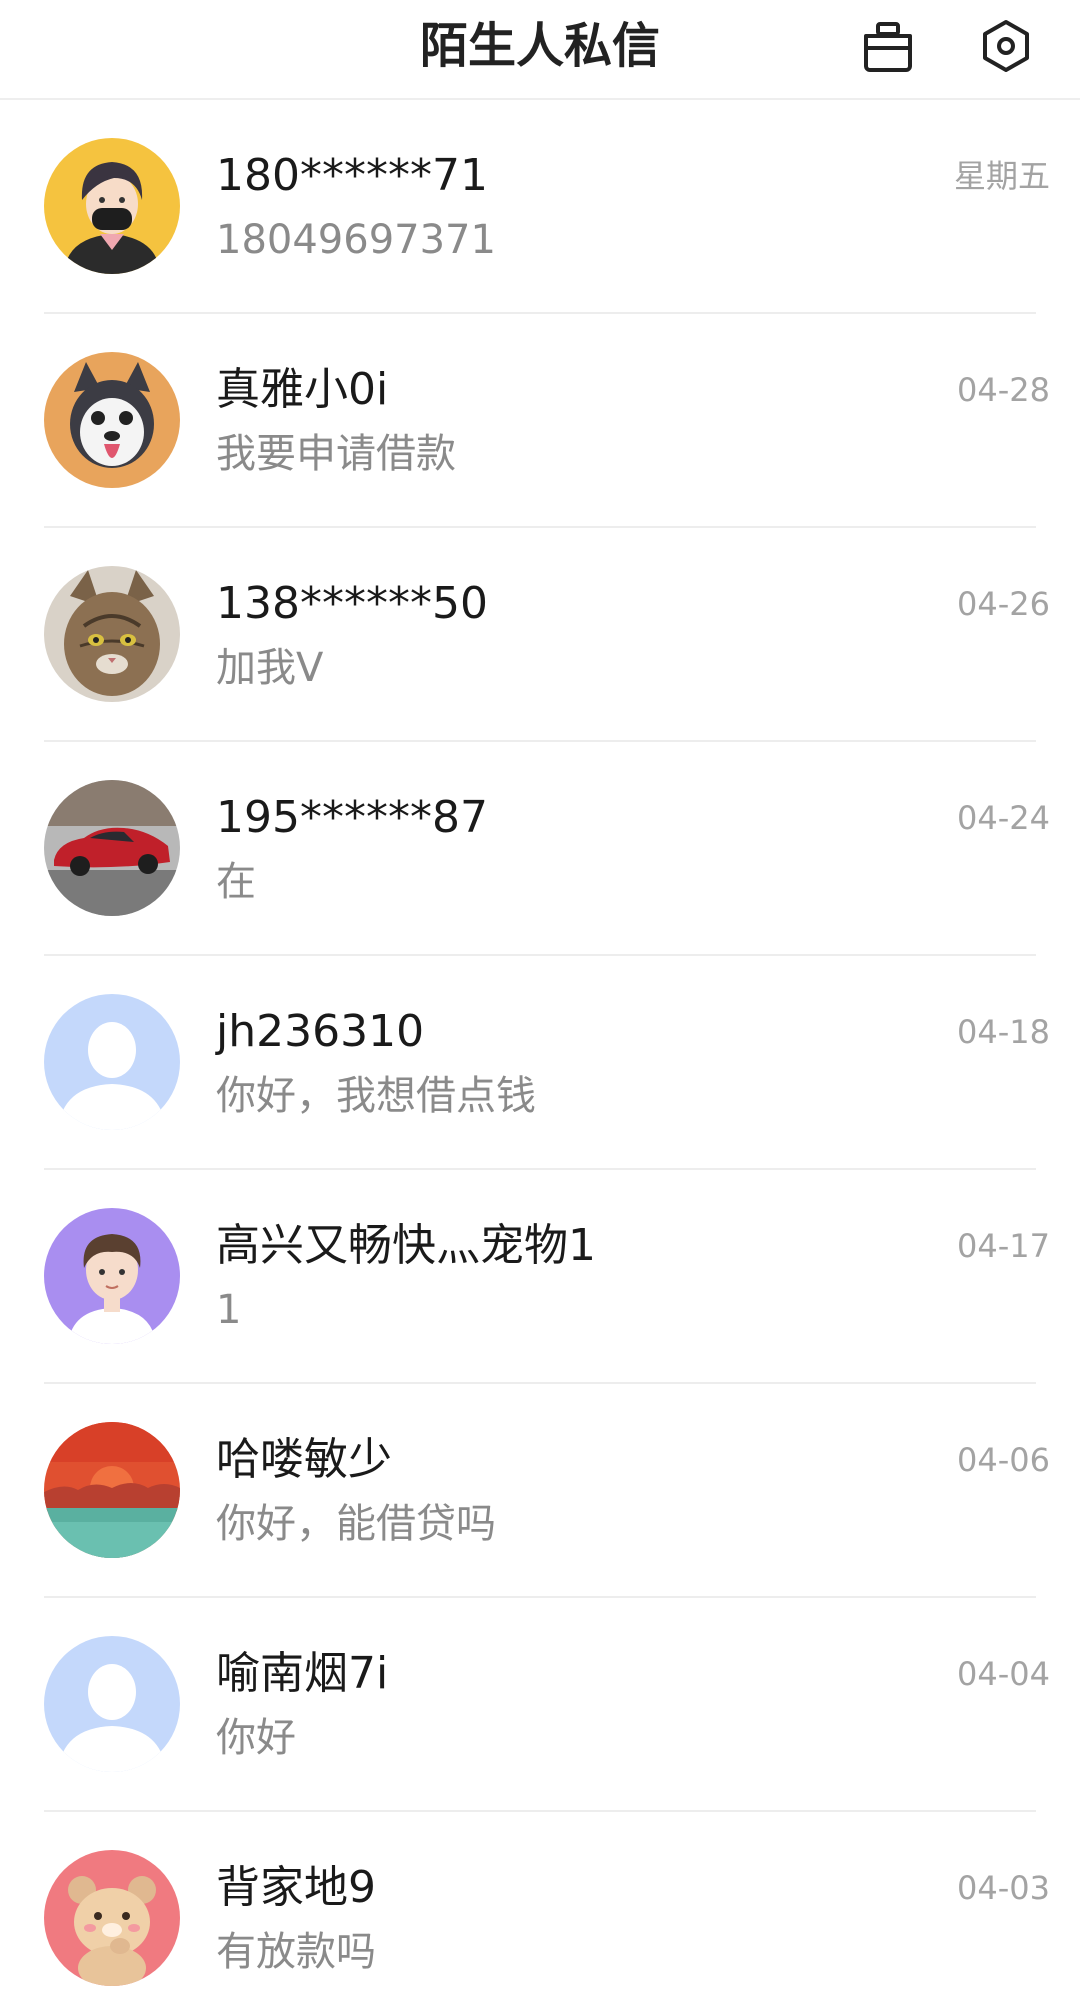 The image size is (1080, 2015). What do you see at coordinates (540, 50) in the screenshot?
I see `header-bar: 陌生人私信` at bounding box center [540, 50].